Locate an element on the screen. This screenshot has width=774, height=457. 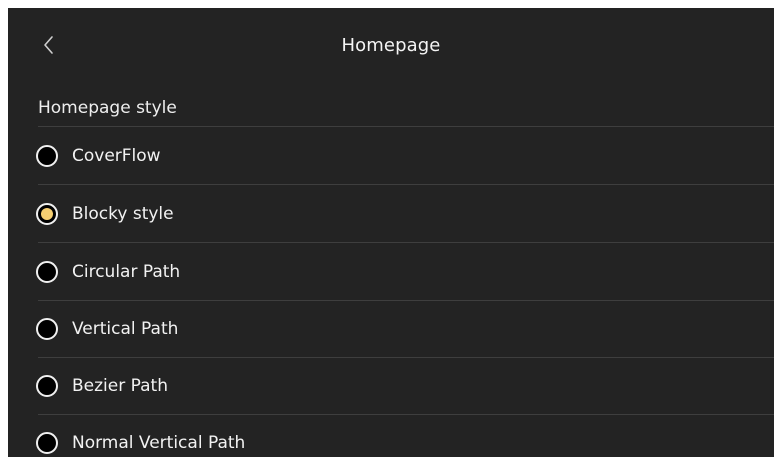
option-blocky-style: Blocky style is located at coordinates (405, 214).